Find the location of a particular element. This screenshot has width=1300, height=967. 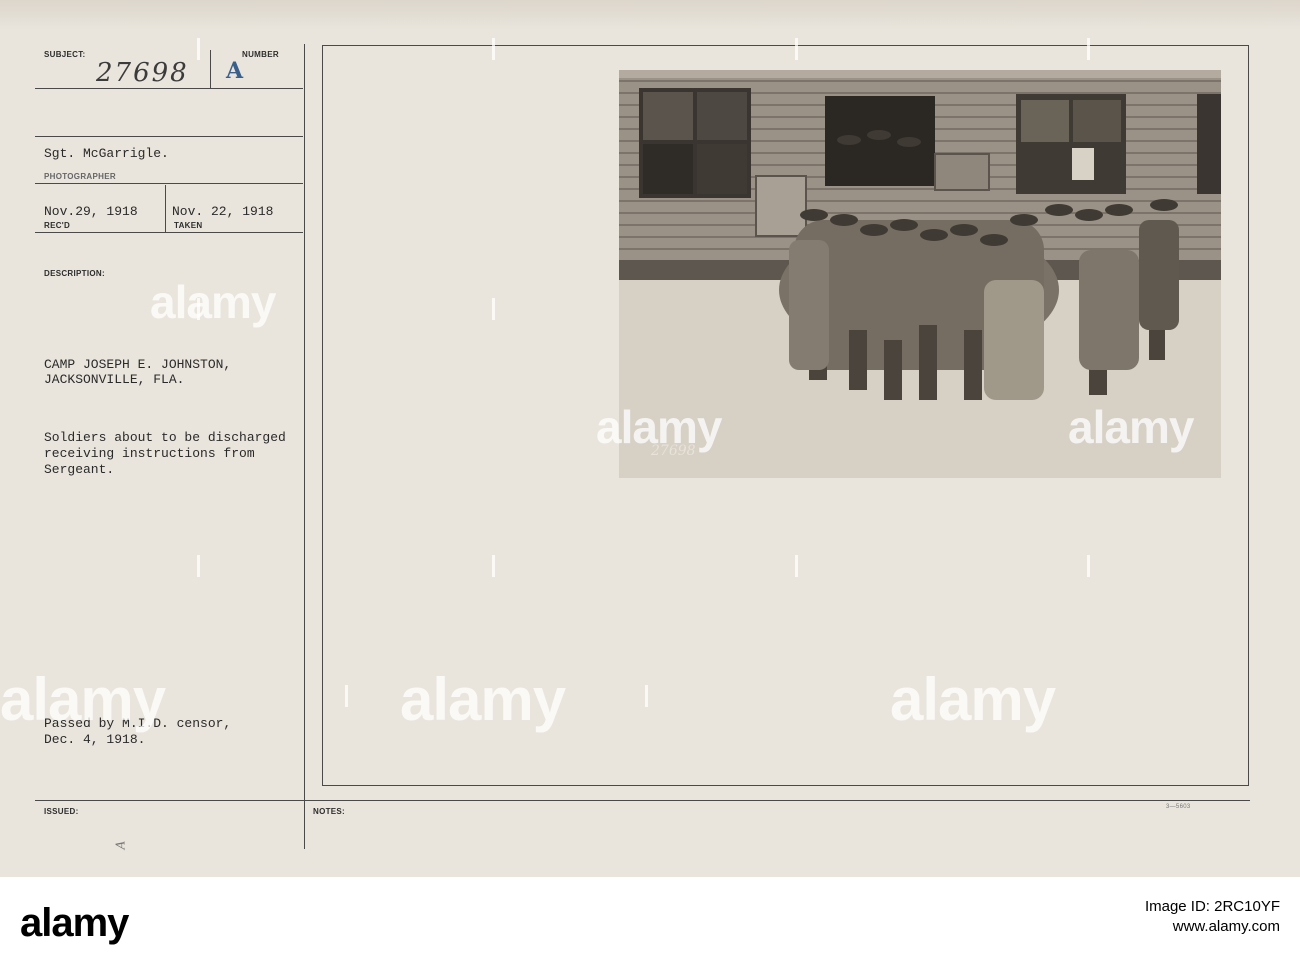

watermark-left-top: alamy is located at coordinates (213, 302).